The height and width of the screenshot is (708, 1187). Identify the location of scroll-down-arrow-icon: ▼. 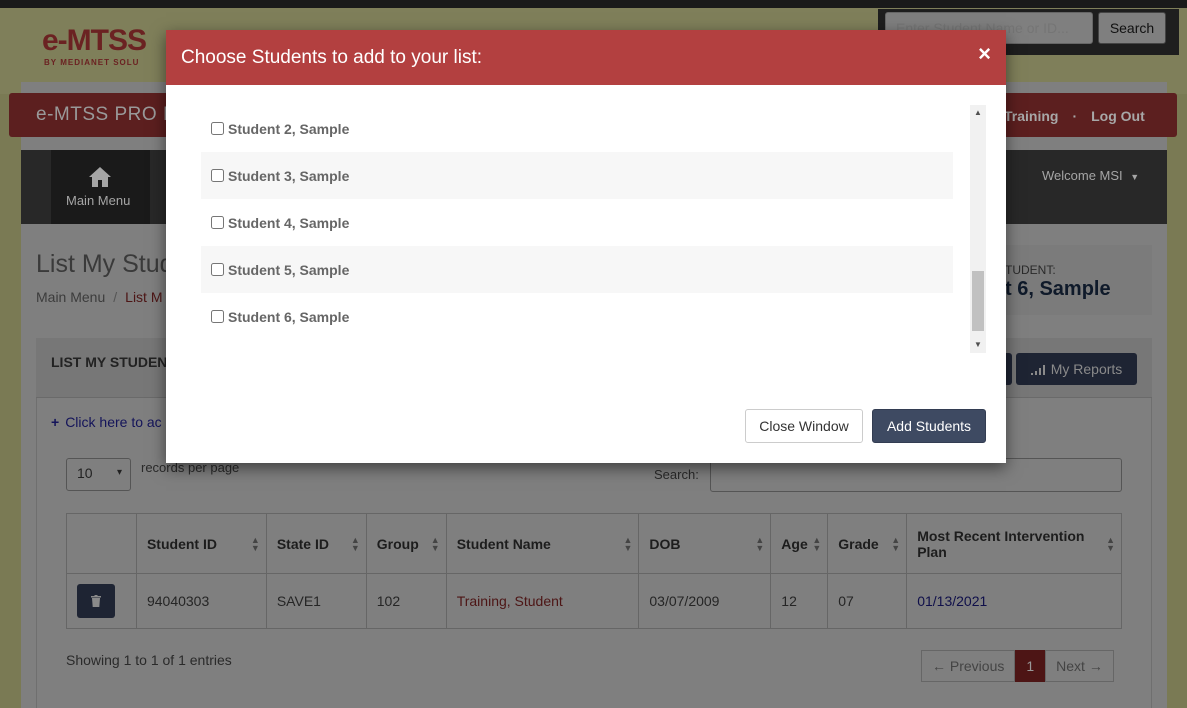
(978, 345).